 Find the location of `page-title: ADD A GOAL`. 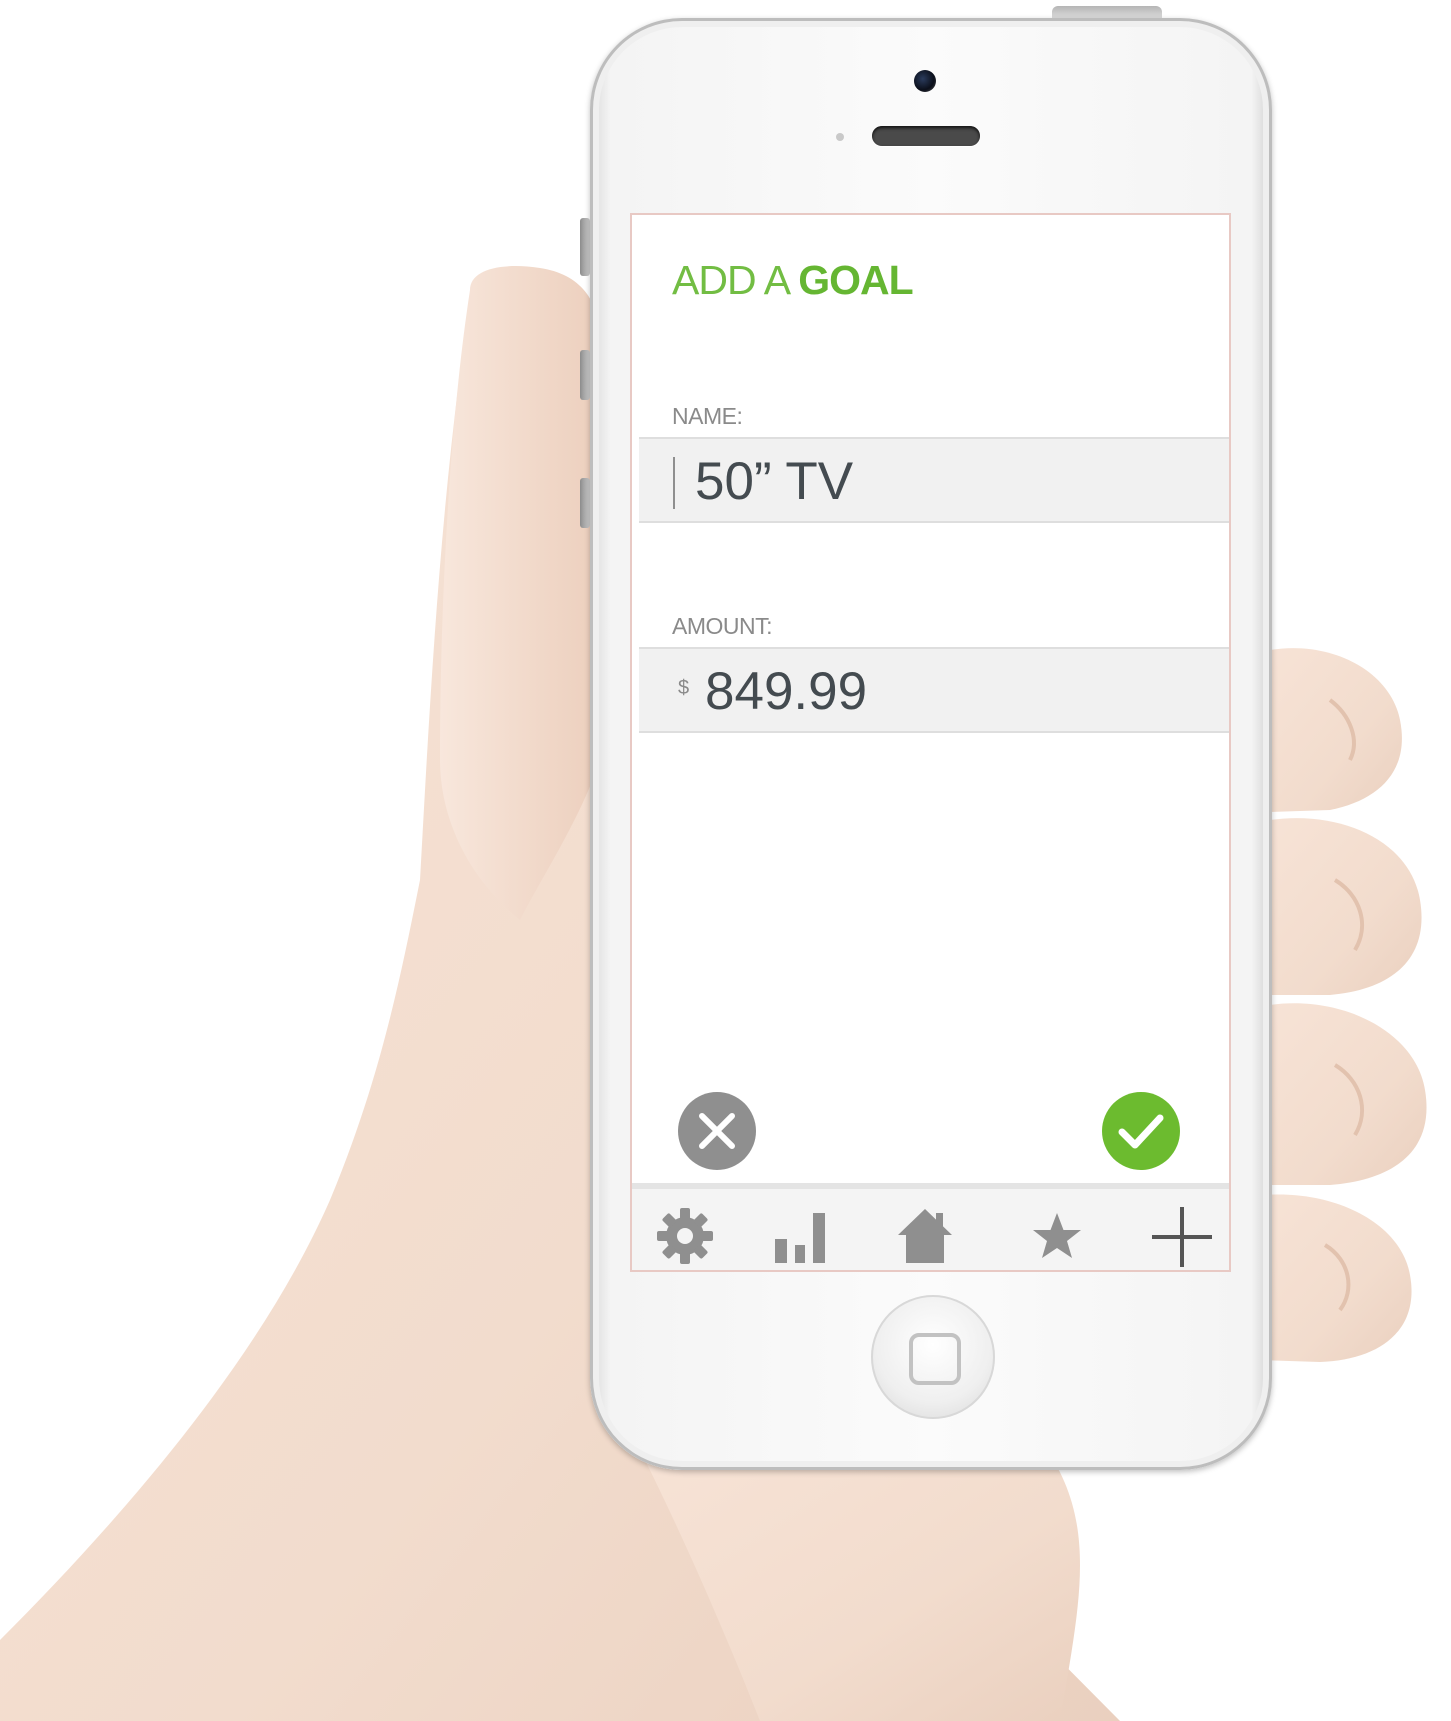

page-title: ADD A GOAL is located at coordinates (793, 280).